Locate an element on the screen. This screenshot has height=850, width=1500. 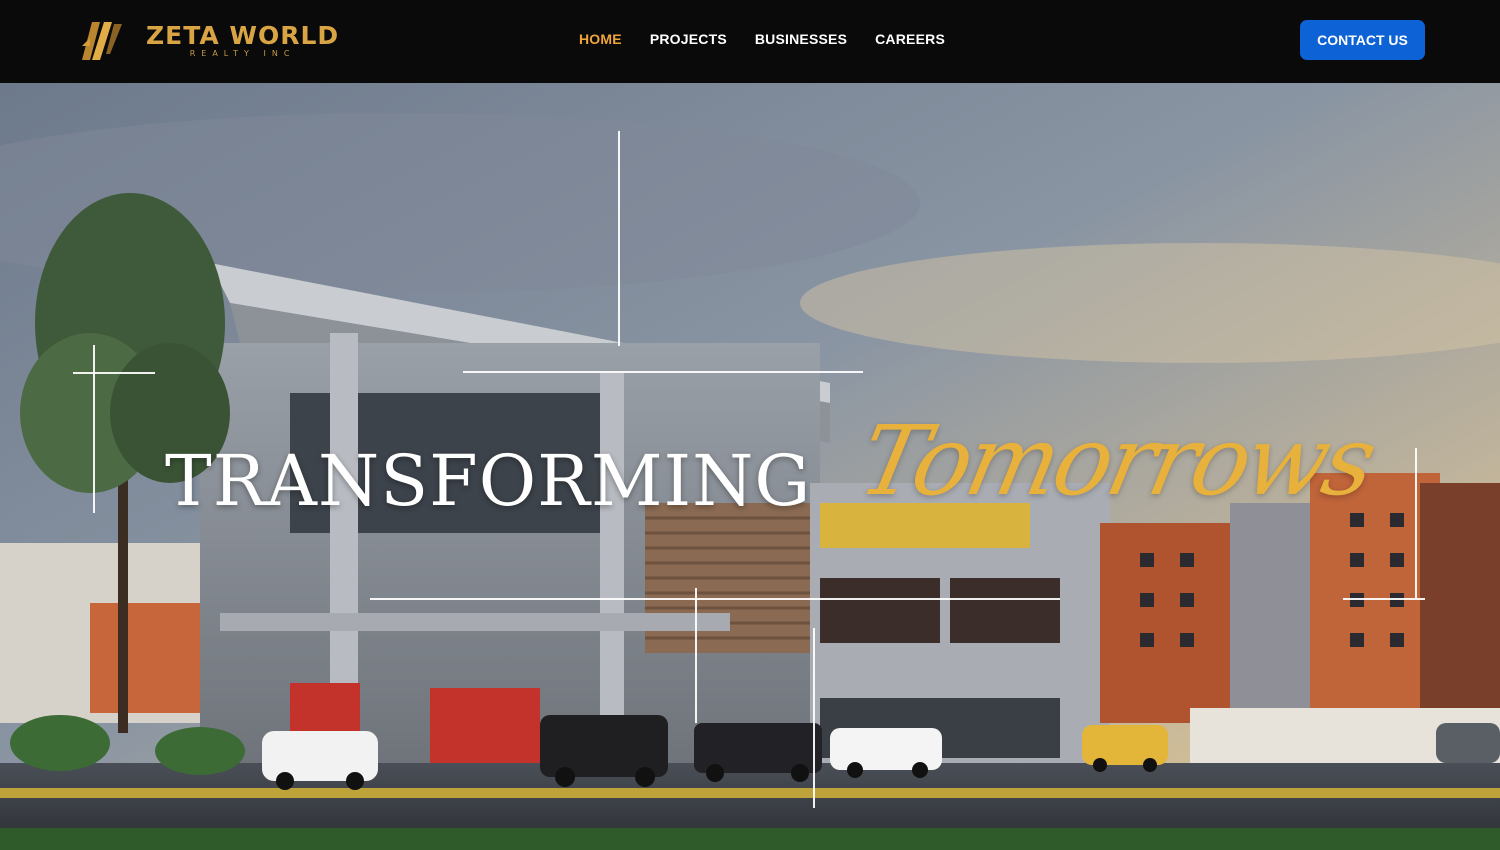
logo: ZETA WORLD REALTY INC is located at coordinates (223, 41).